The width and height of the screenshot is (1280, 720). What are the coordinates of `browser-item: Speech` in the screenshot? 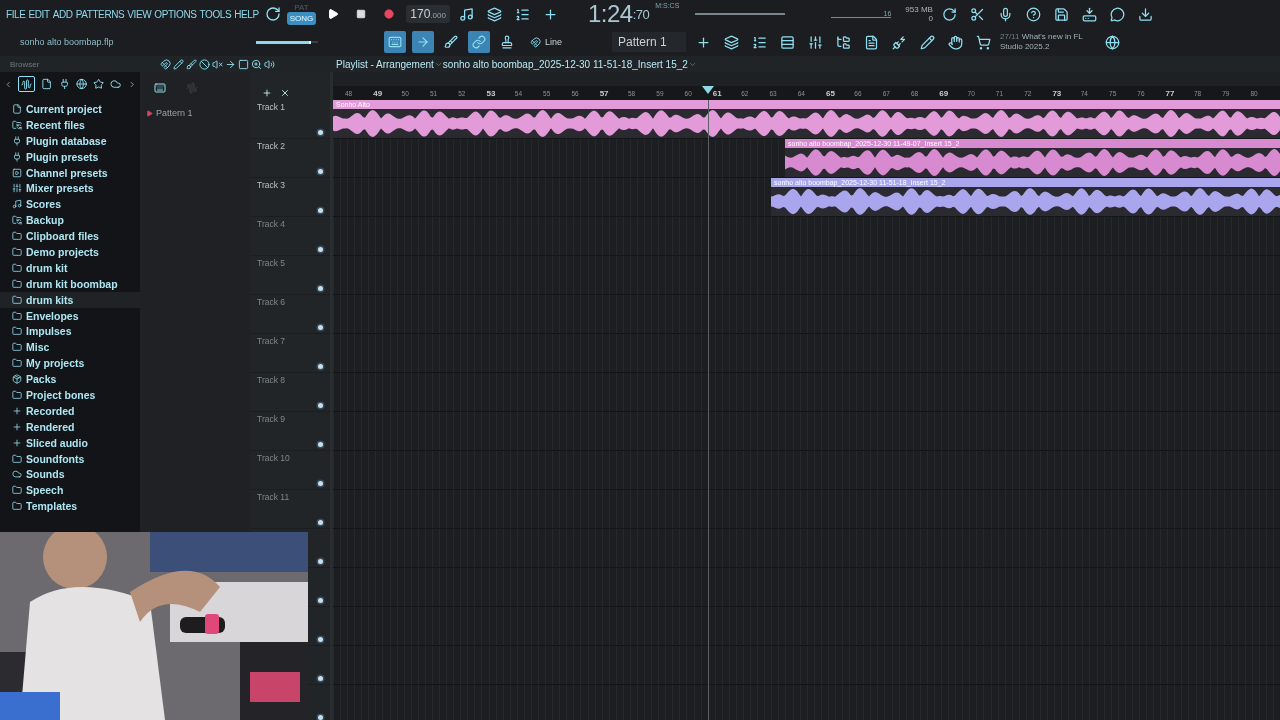 It's located at (70, 490).